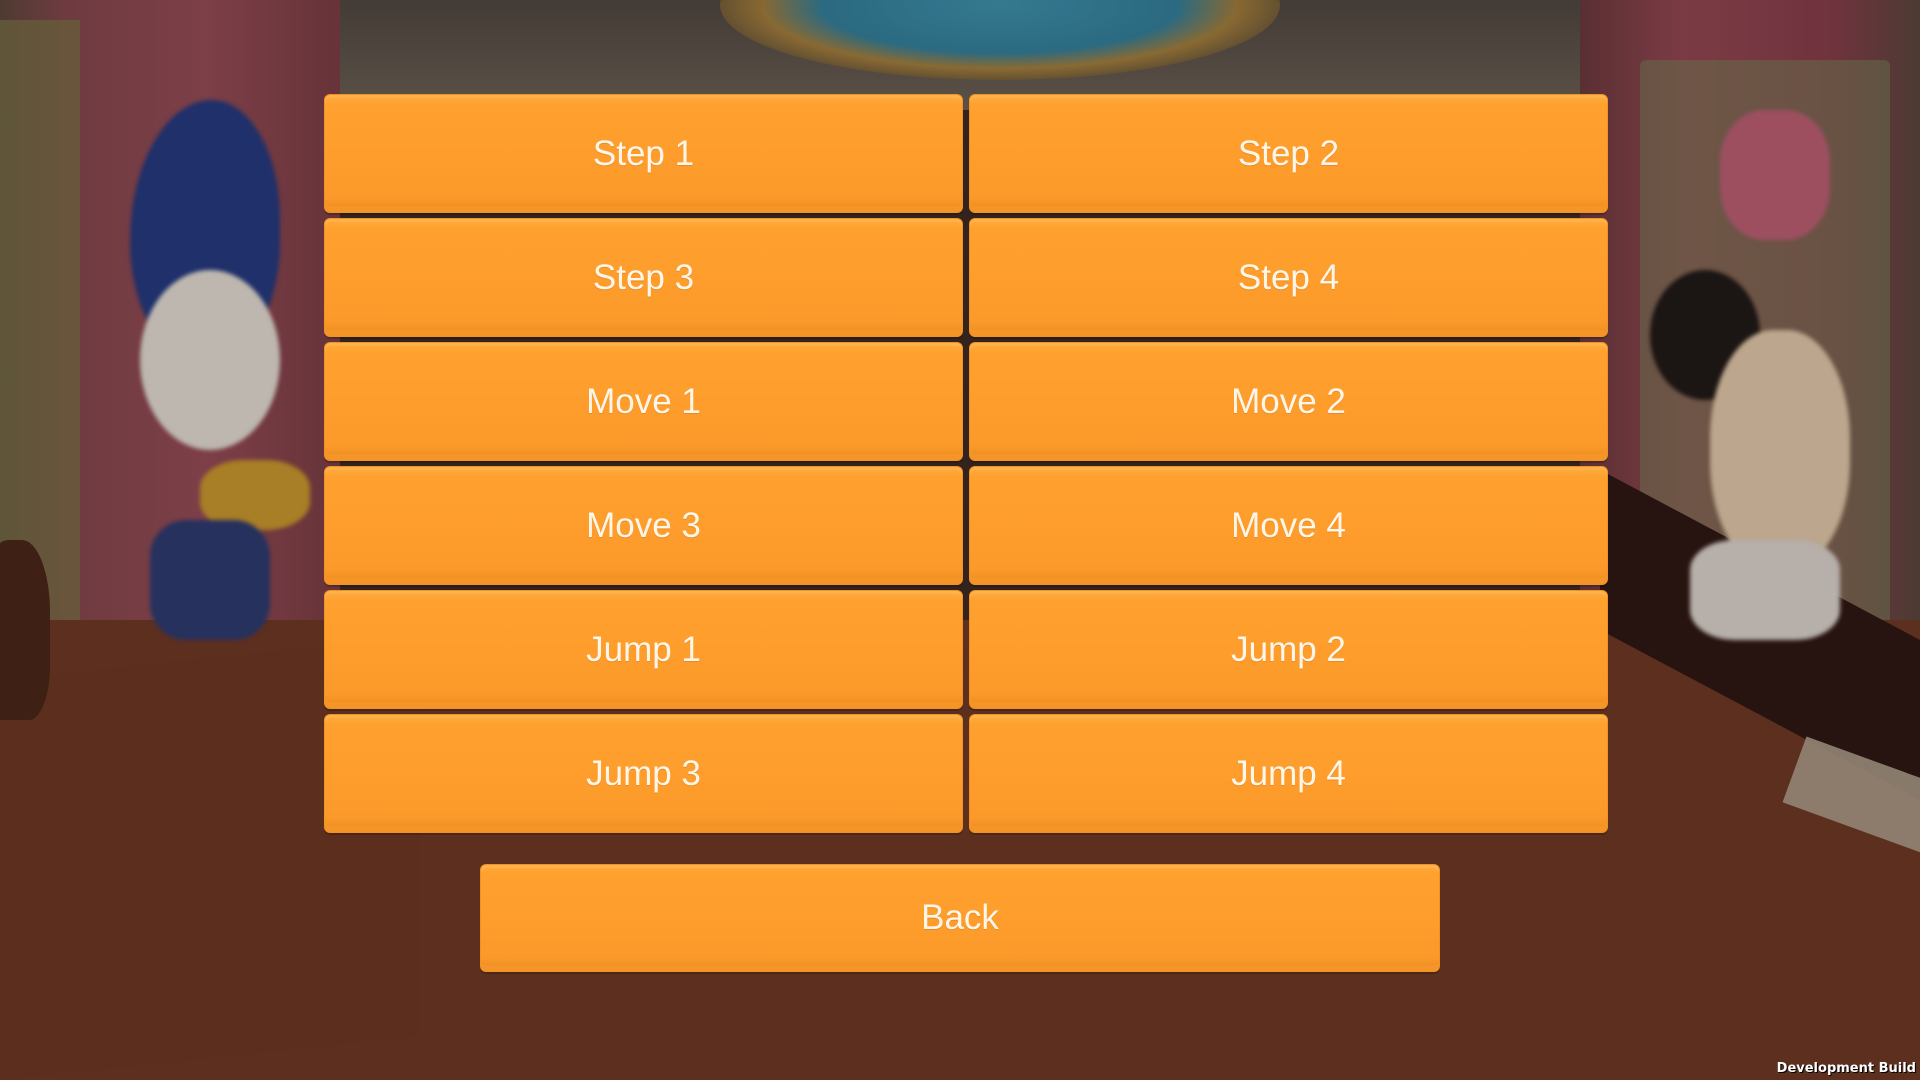 The image size is (1920, 1080). I want to click on step-4-button: Step 4, so click(1288, 277).